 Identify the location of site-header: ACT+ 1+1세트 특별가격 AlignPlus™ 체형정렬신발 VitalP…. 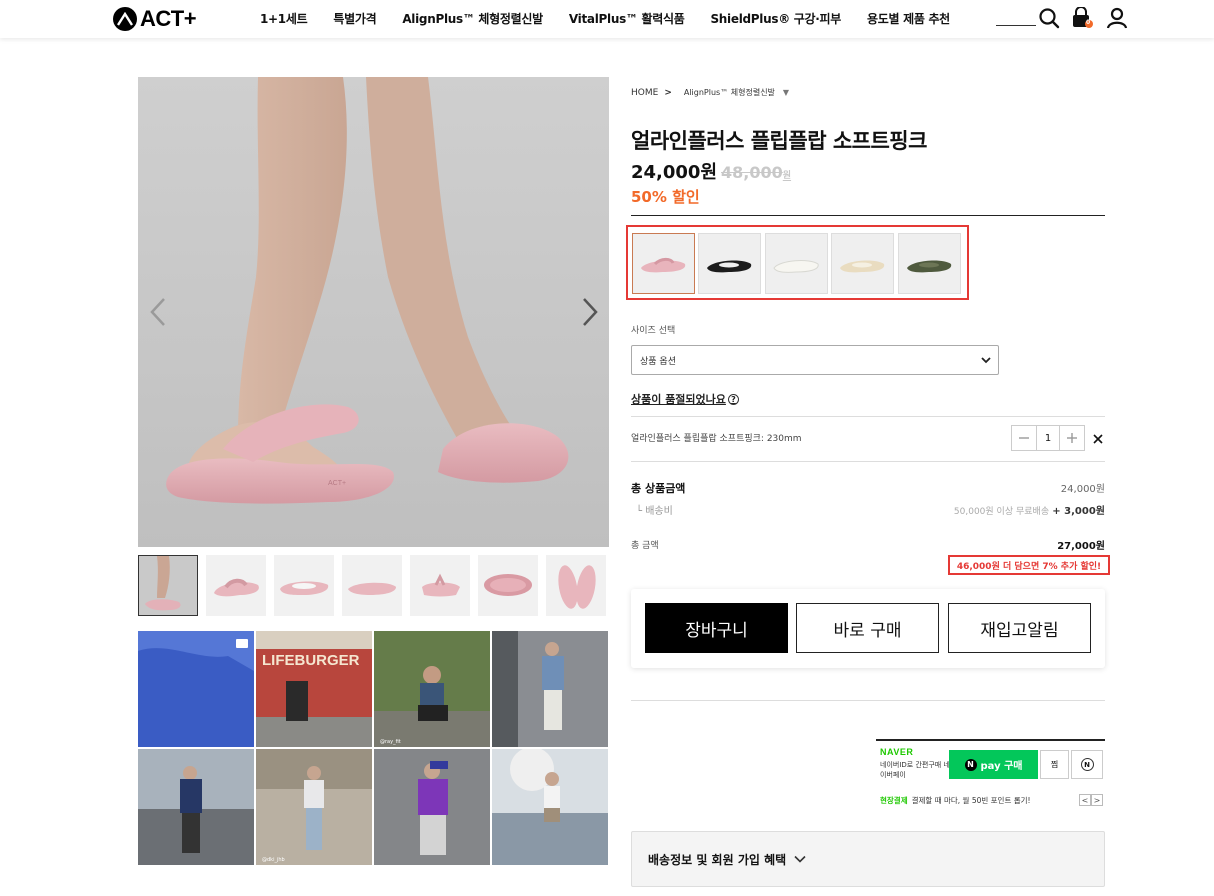
(607, 19).